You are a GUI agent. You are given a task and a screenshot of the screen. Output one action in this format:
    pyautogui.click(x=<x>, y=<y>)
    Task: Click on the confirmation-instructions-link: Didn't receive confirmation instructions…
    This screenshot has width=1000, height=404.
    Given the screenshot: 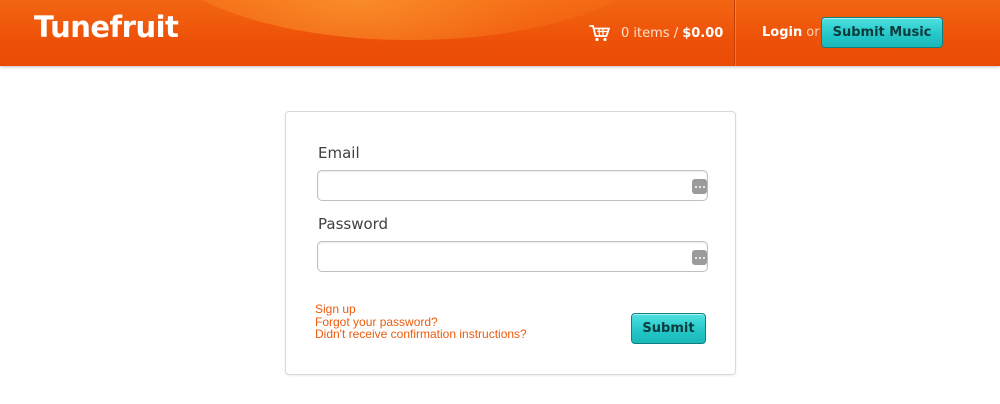 What is the action you would take?
    pyautogui.click(x=421, y=334)
    